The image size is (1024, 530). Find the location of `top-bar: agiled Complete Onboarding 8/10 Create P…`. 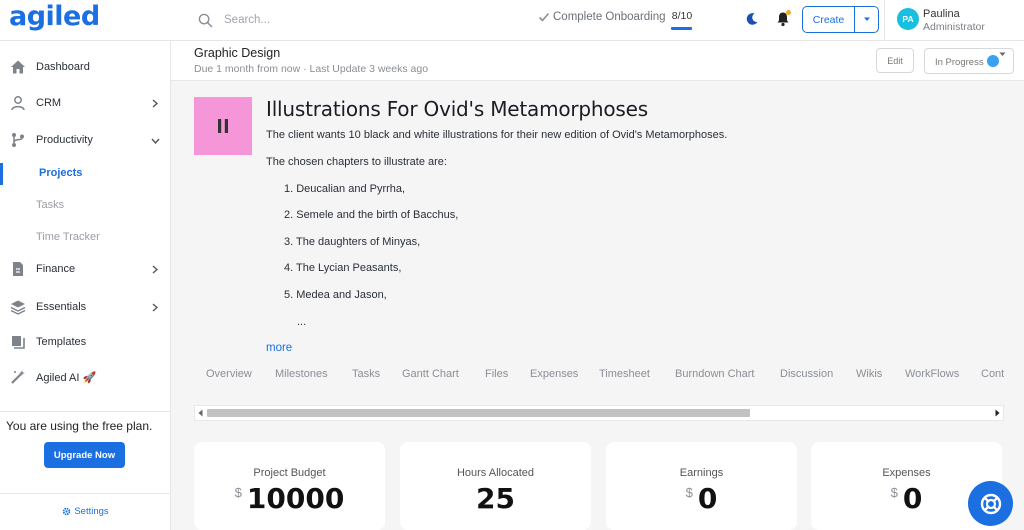

top-bar: agiled Complete Onboarding 8/10 Create P… is located at coordinates (512, 20).